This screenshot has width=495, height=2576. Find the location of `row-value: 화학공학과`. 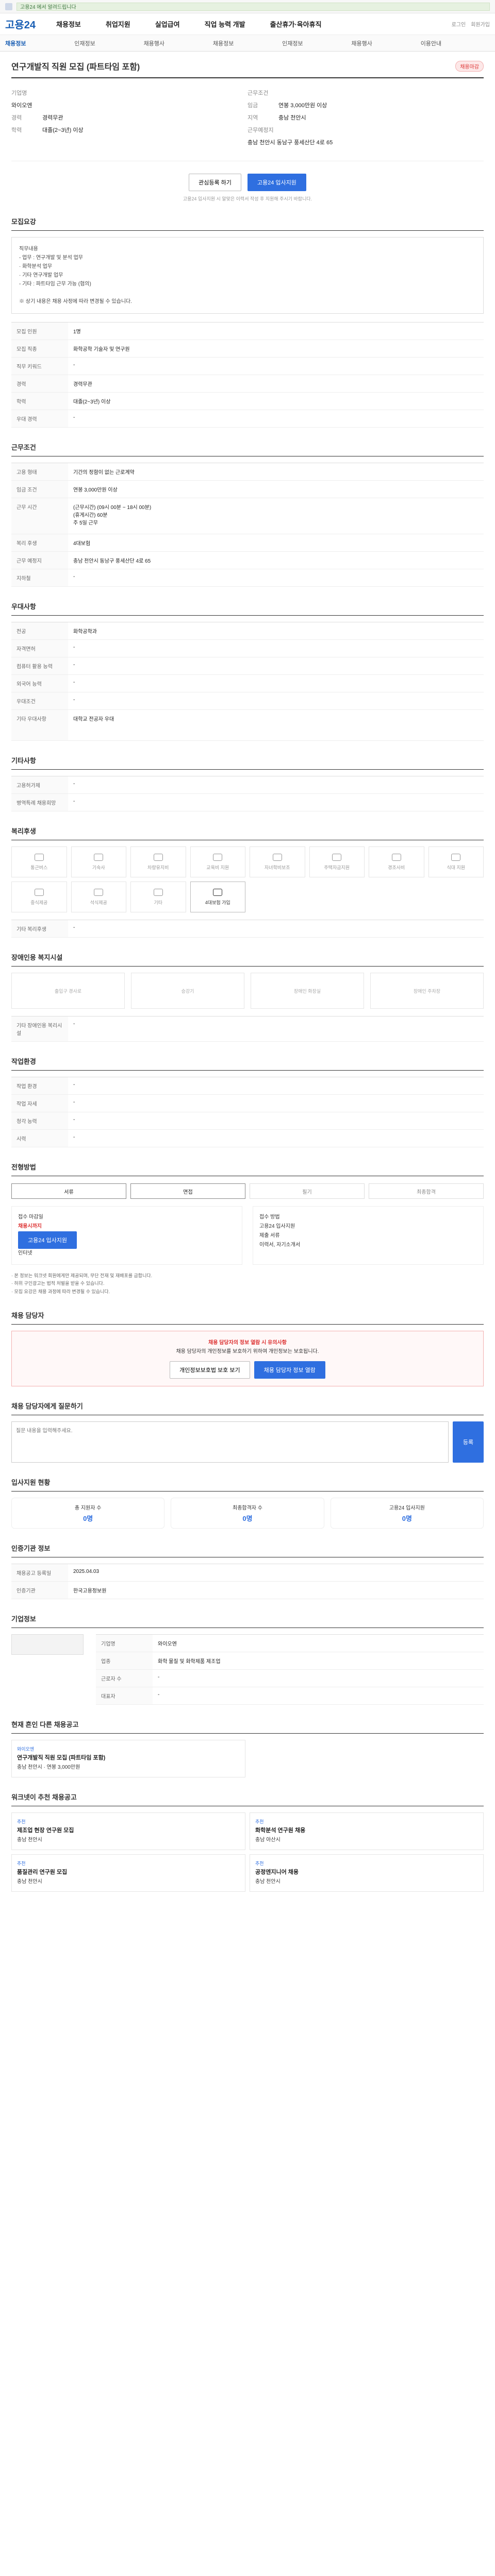

row-value: 화학공학과 is located at coordinates (85, 632).